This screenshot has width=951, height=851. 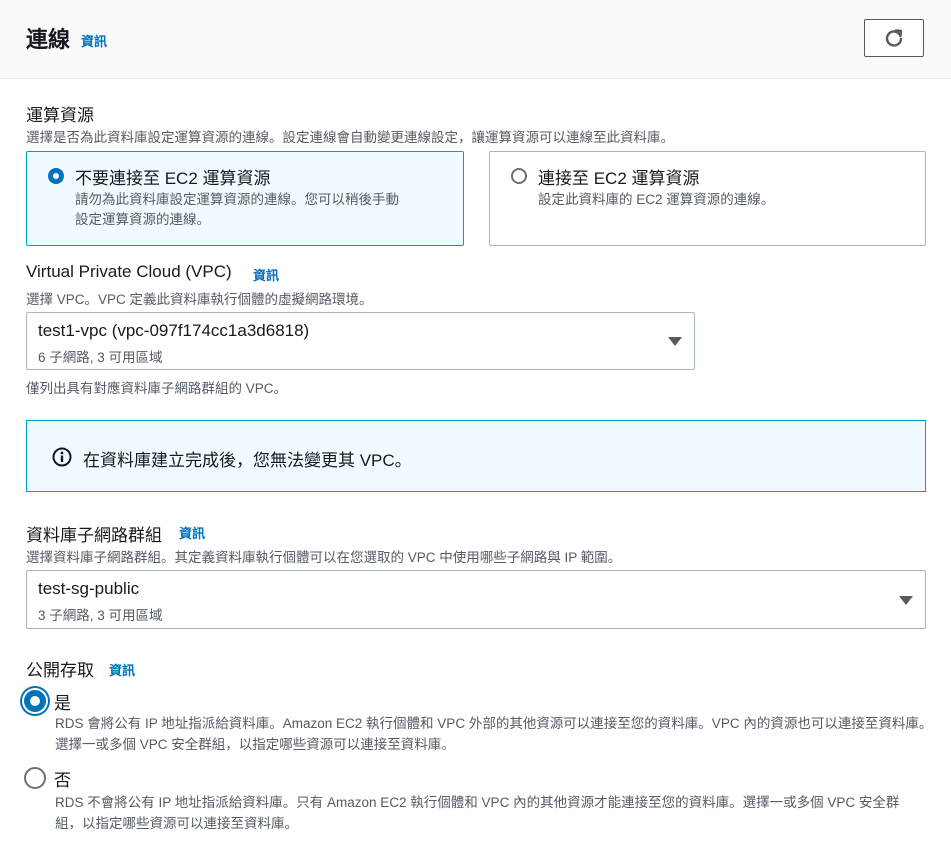 What do you see at coordinates (157, 388) in the screenshot?
I see `vpc-hint: 僅列出具有對應資料庫子網路群組的 VPC。` at bounding box center [157, 388].